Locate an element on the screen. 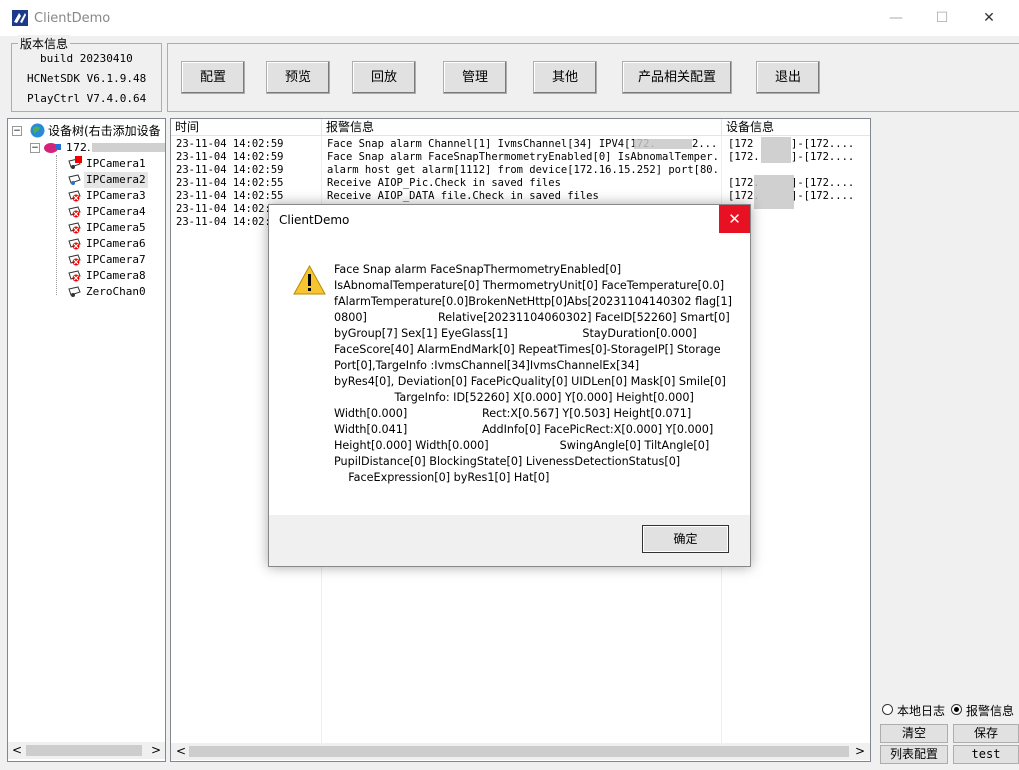  maximize-button: ☐ is located at coordinates (942, 18).